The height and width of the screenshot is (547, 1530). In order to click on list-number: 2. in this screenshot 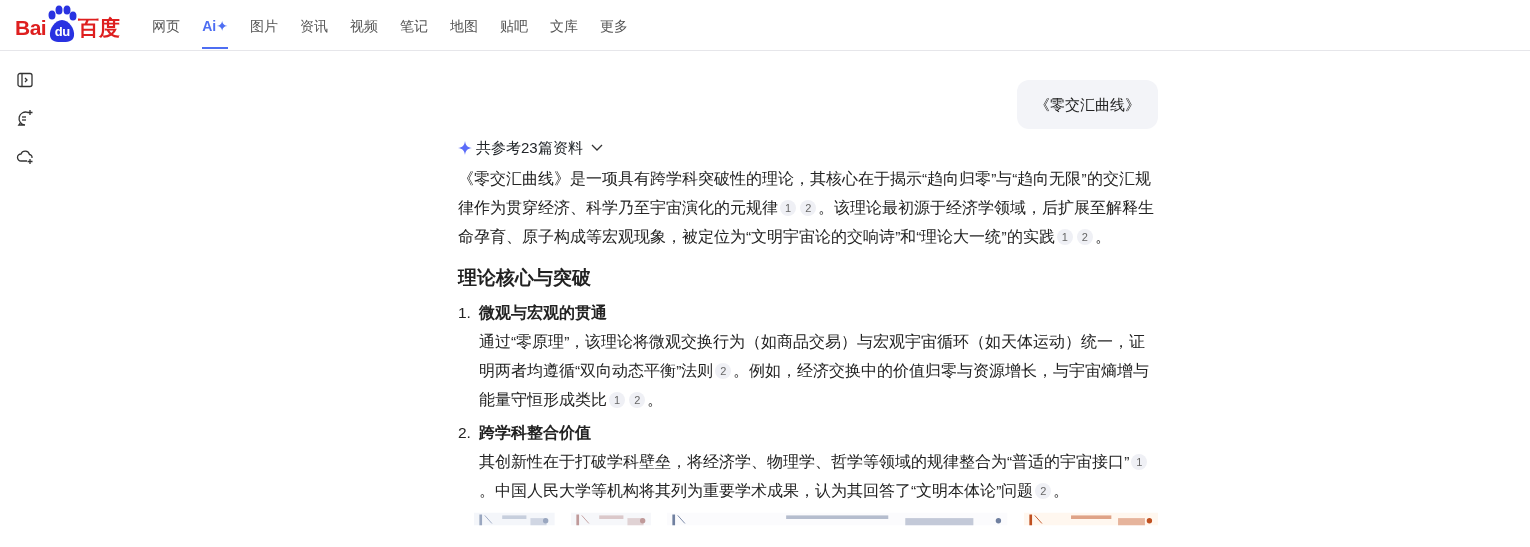, I will do `click(465, 432)`.